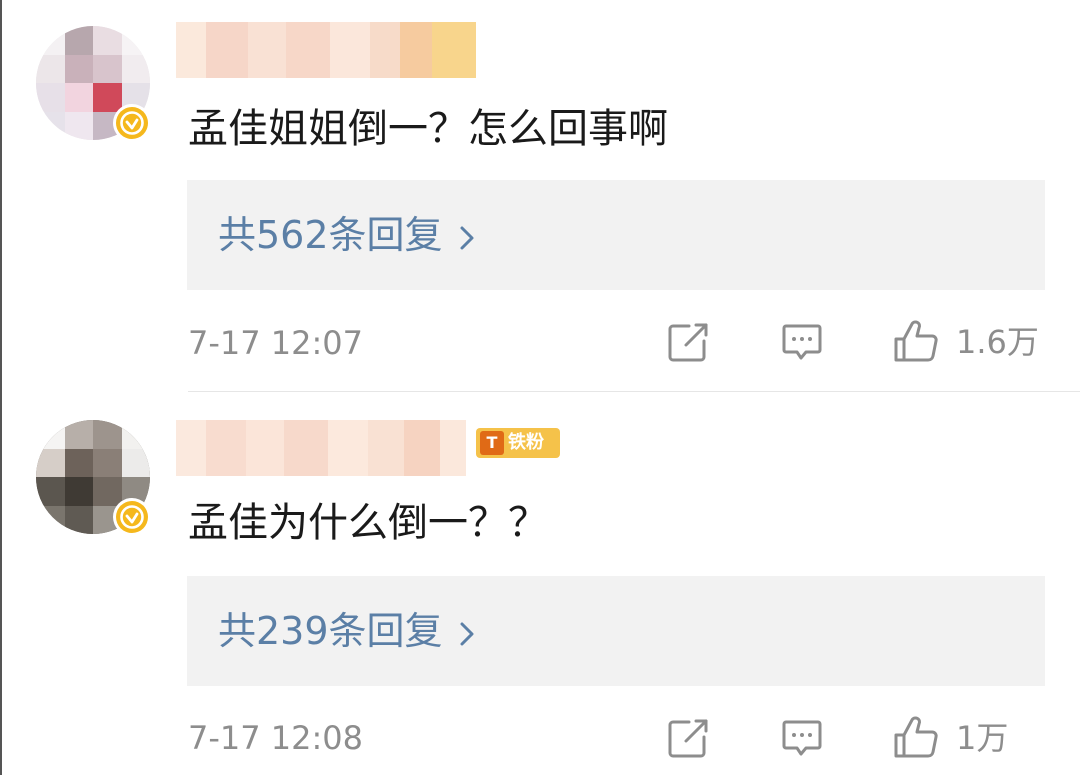 The height and width of the screenshot is (775, 1080). What do you see at coordinates (276, 738) in the screenshot?
I see `comment-timestamp: 7-17 12:08` at bounding box center [276, 738].